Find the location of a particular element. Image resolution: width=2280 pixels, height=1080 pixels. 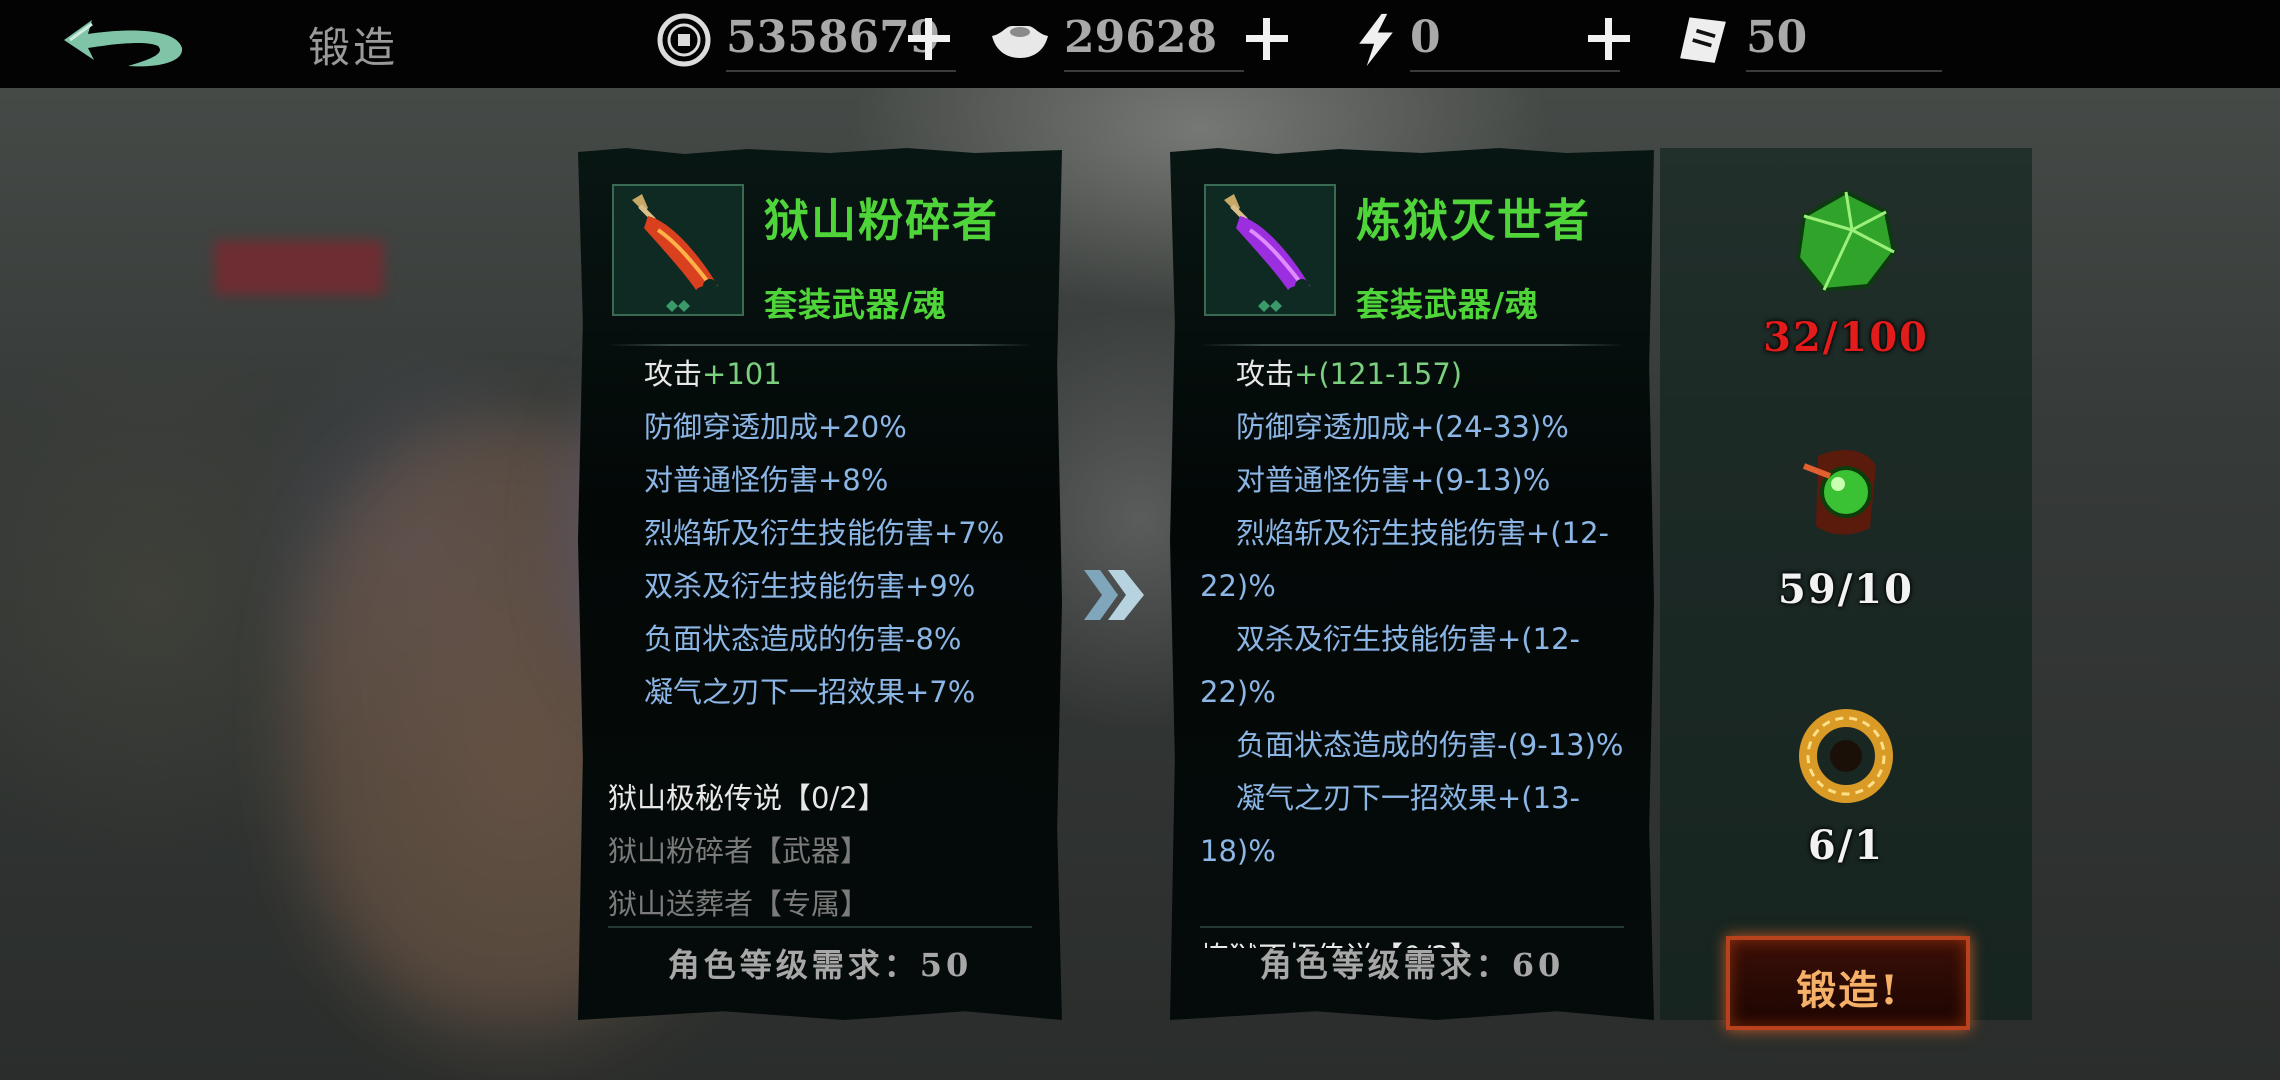

next-item-thumbnail is located at coordinates (1270, 250).